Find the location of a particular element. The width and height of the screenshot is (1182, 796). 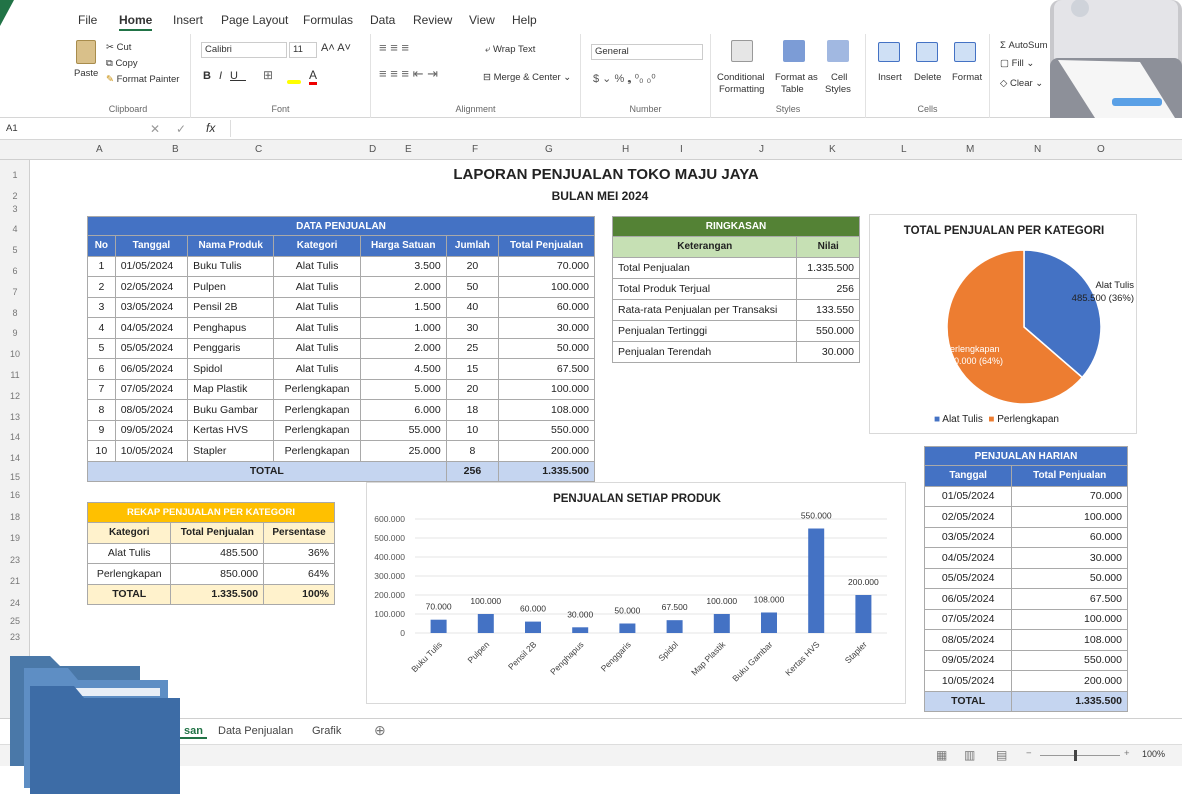

col-k: K is located at coordinates (832, 149).